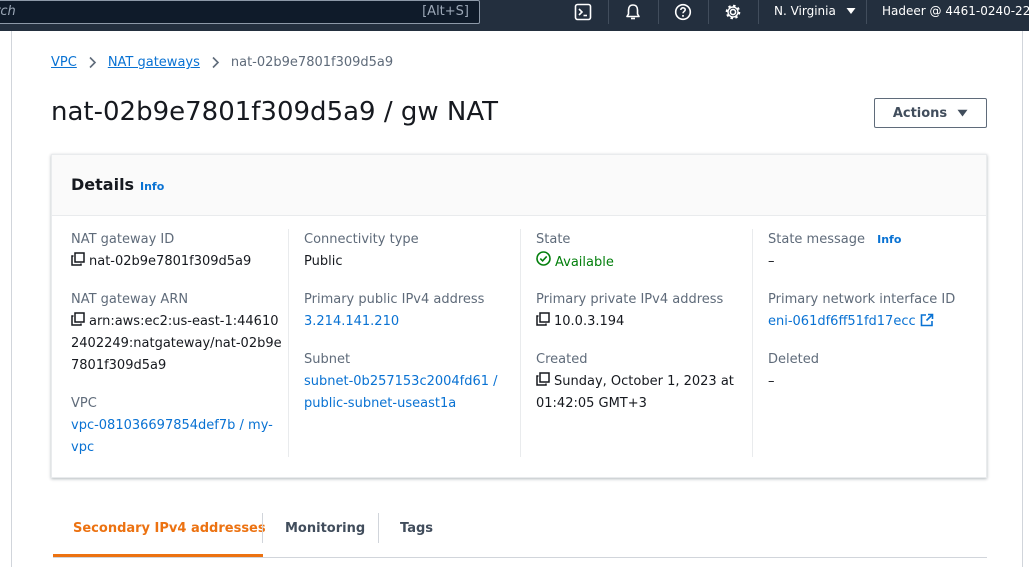  What do you see at coordinates (562, 359) in the screenshot?
I see `field-label: Created` at bounding box center [562, 359].